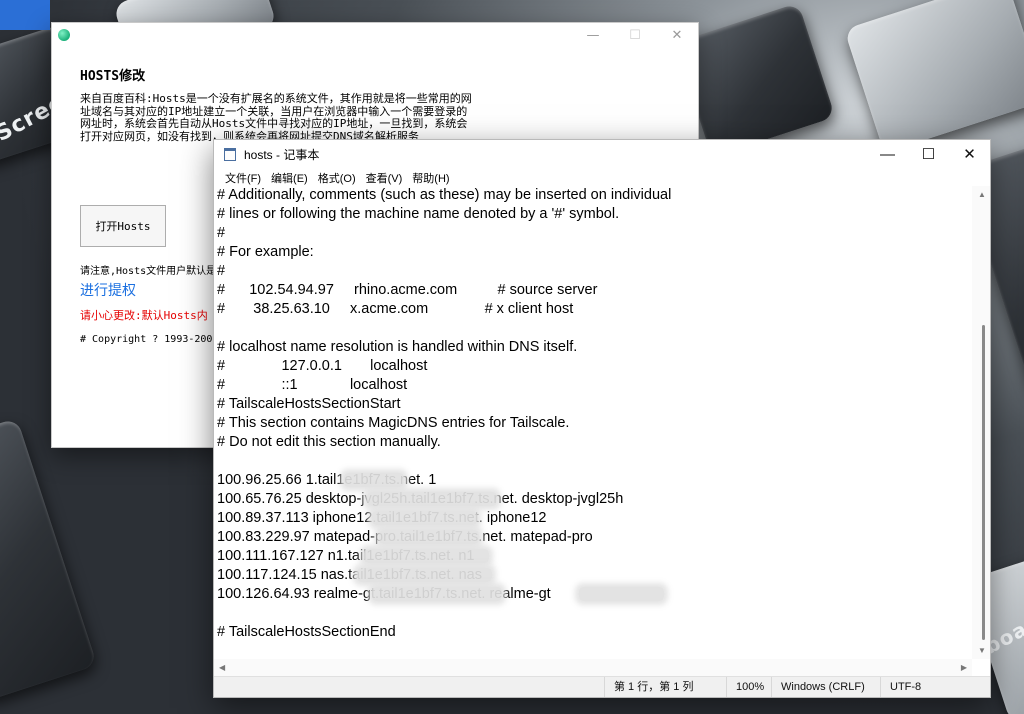  What do you see at coordinates (25, 15) in the screenshot?
I see `wallpaper-blue-edge` at bounding box center [25, 15].